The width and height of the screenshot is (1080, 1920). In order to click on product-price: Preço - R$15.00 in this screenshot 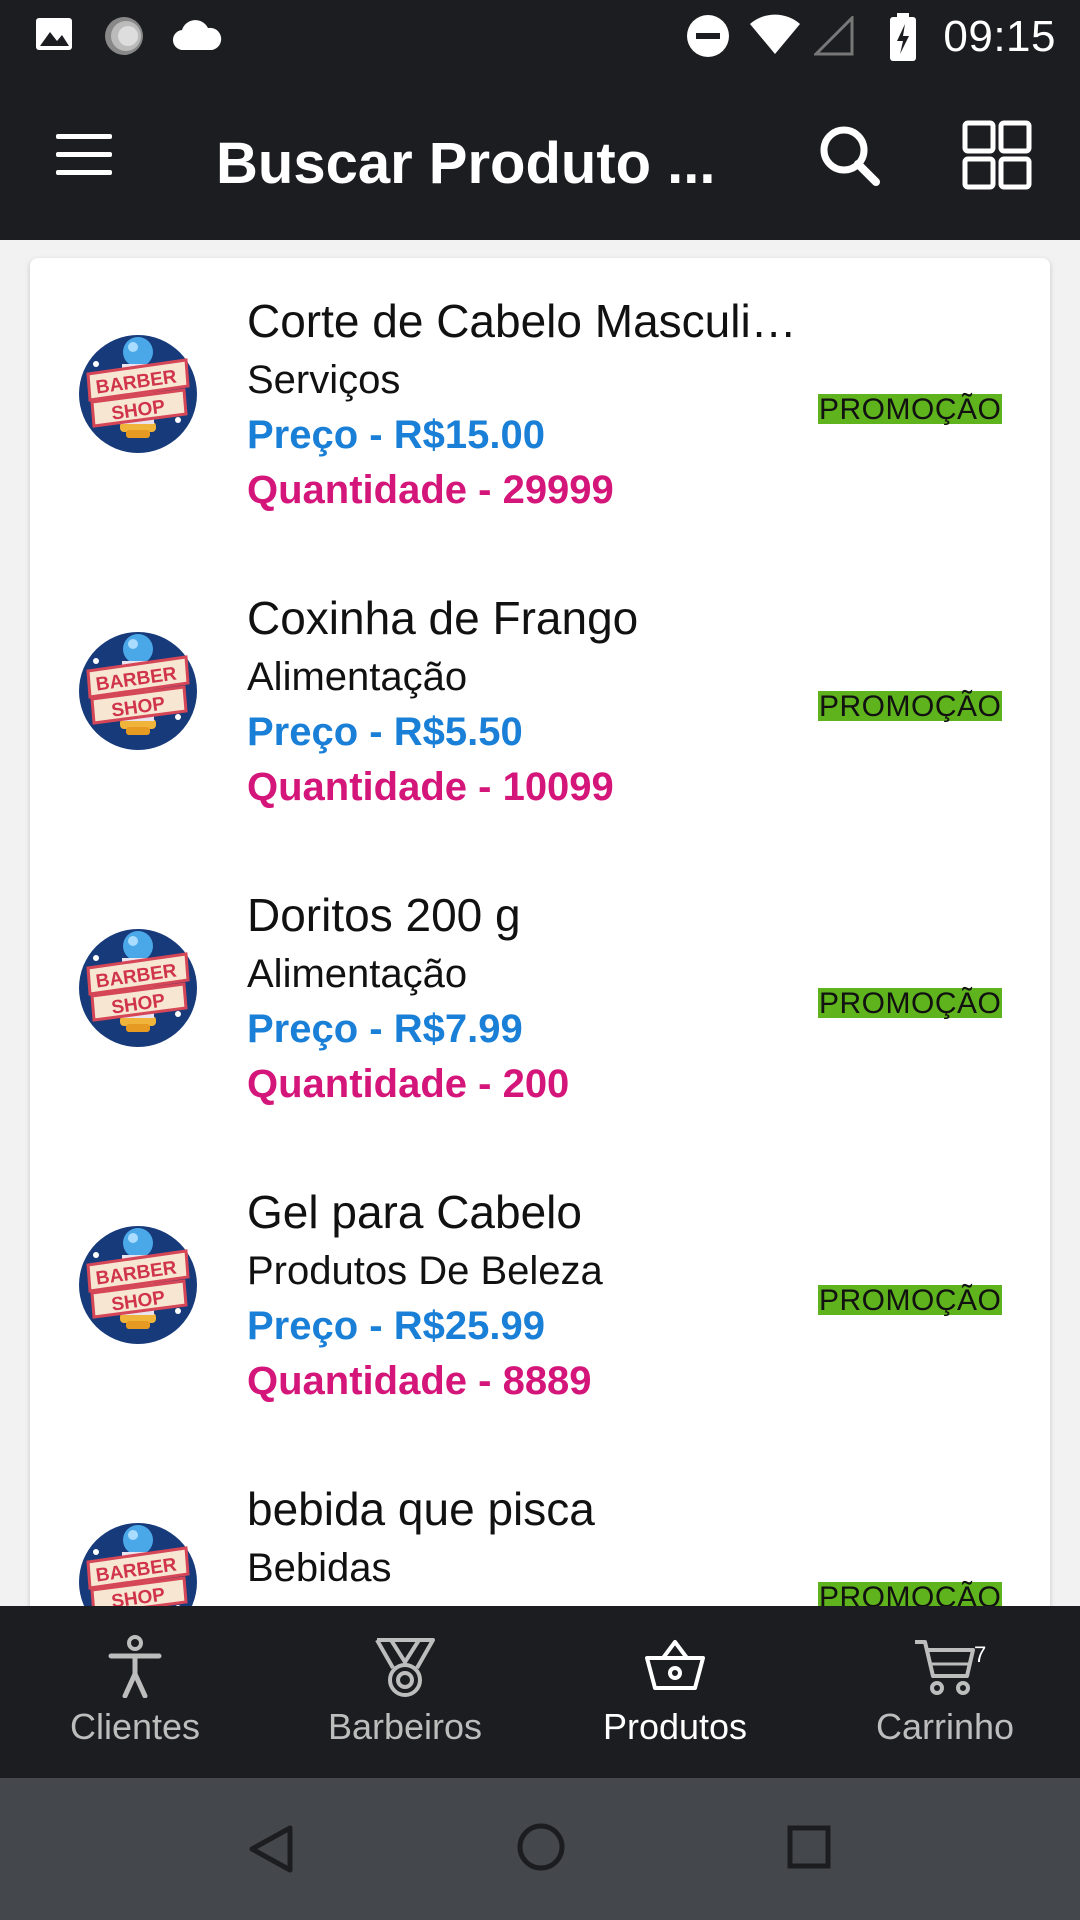, I will do `click(396, 435)`.